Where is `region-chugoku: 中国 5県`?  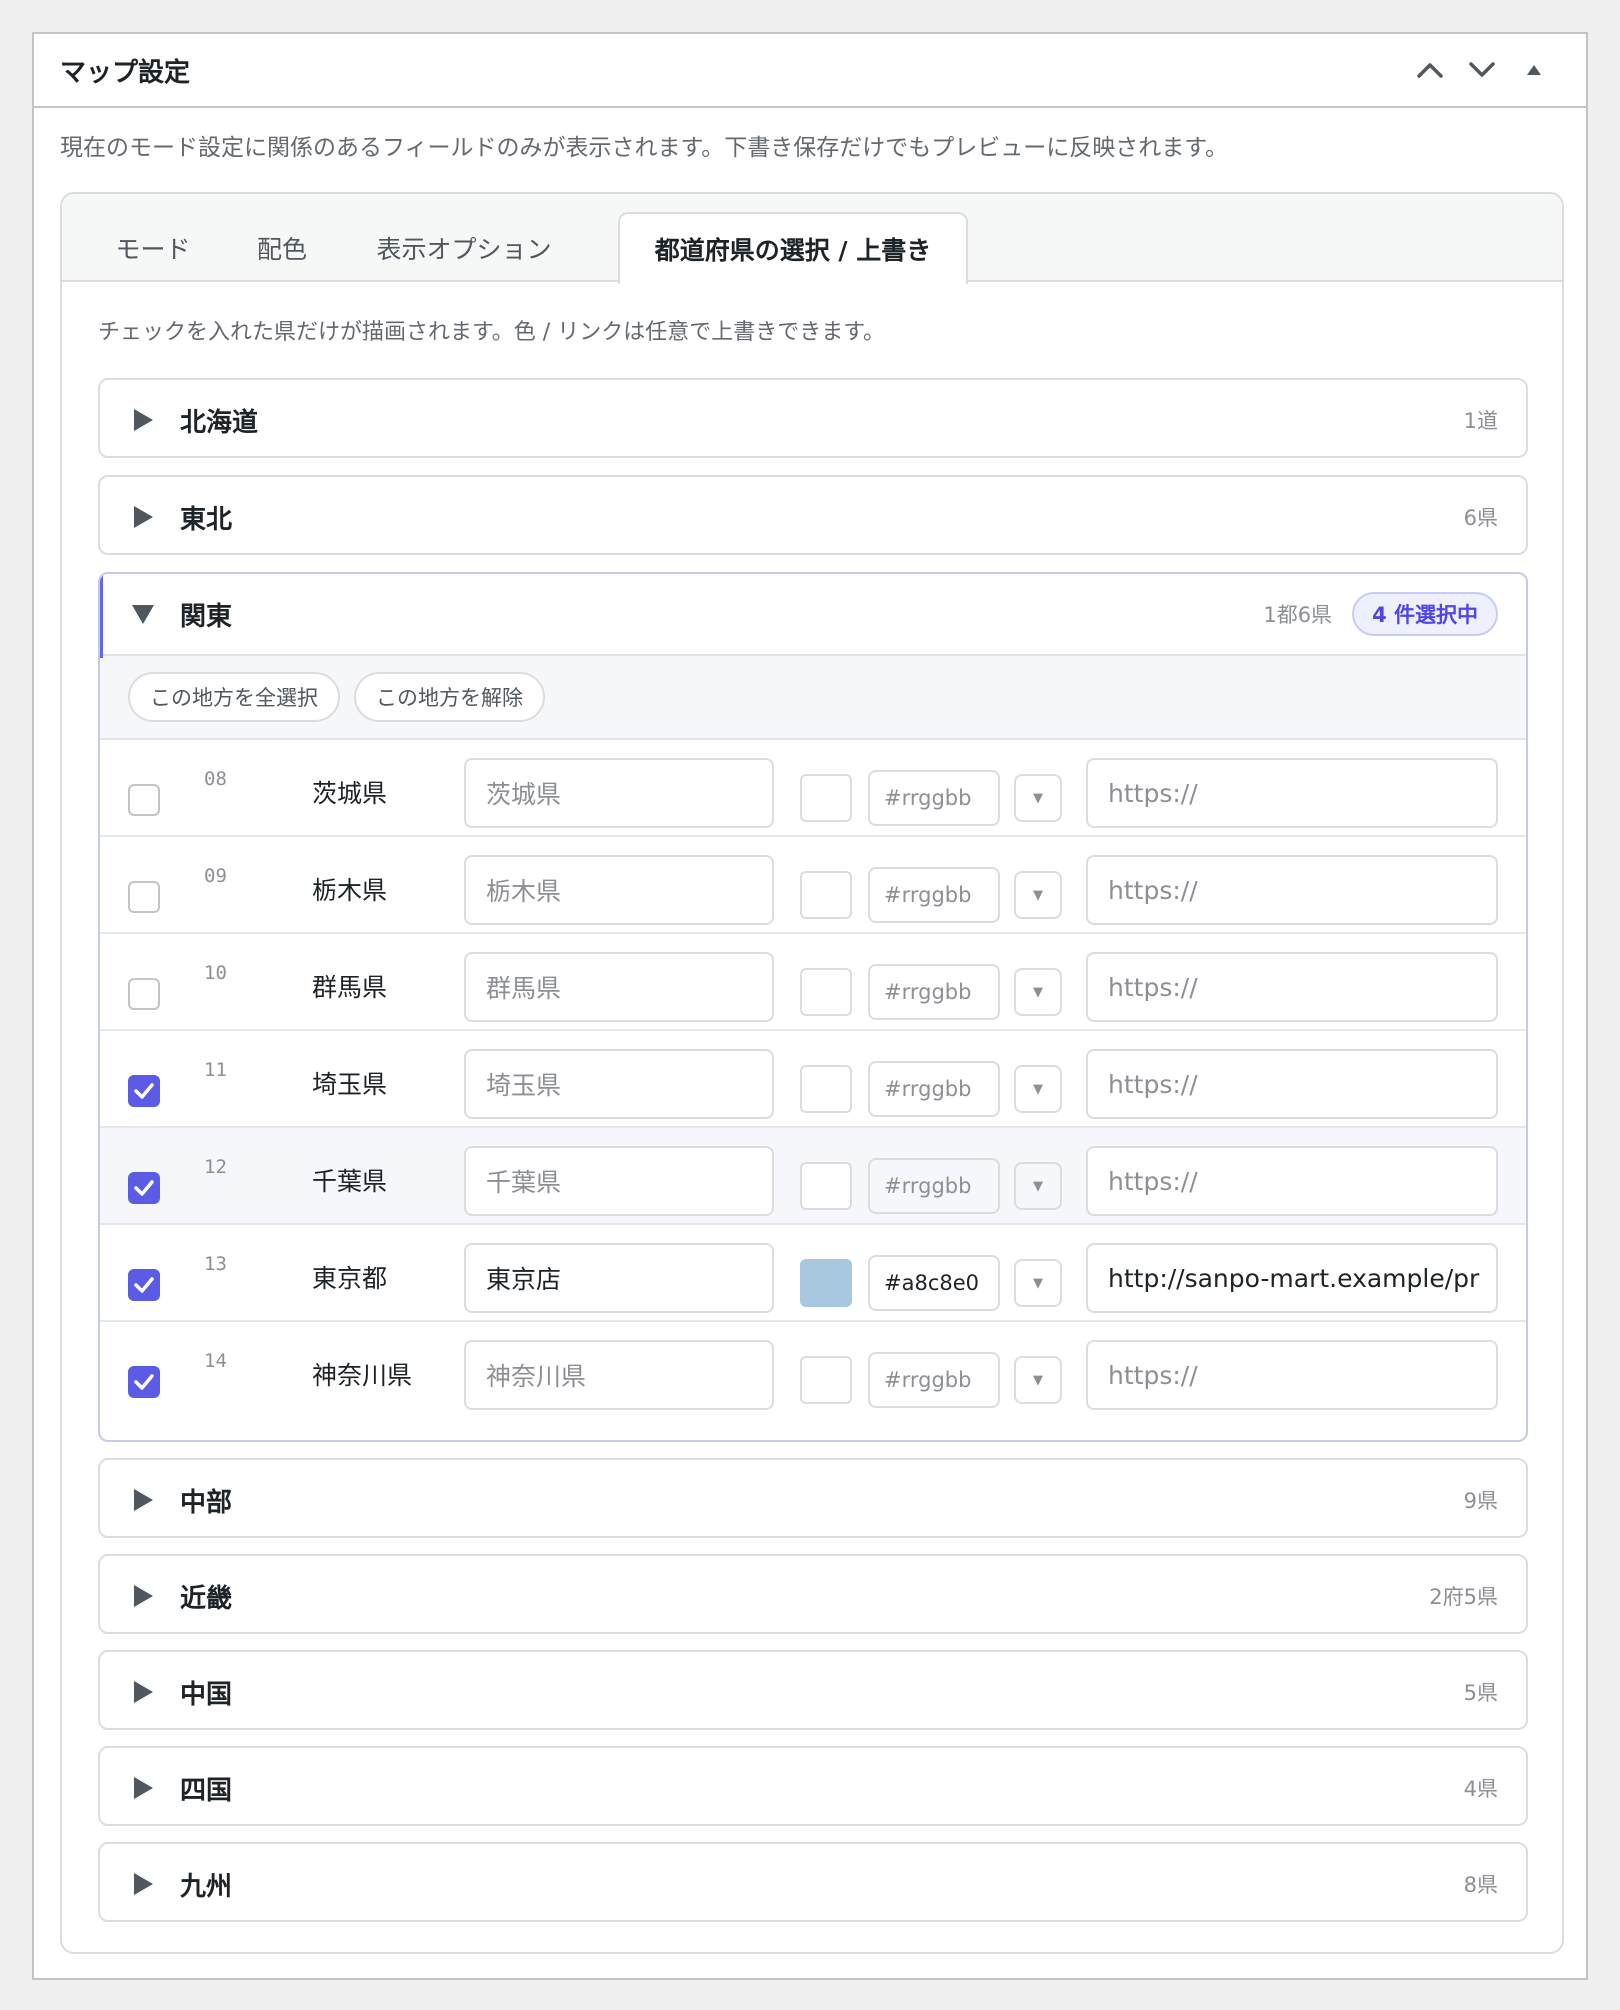
region-chugoku: 中国 5県 is located at coordinates (813, 1690).